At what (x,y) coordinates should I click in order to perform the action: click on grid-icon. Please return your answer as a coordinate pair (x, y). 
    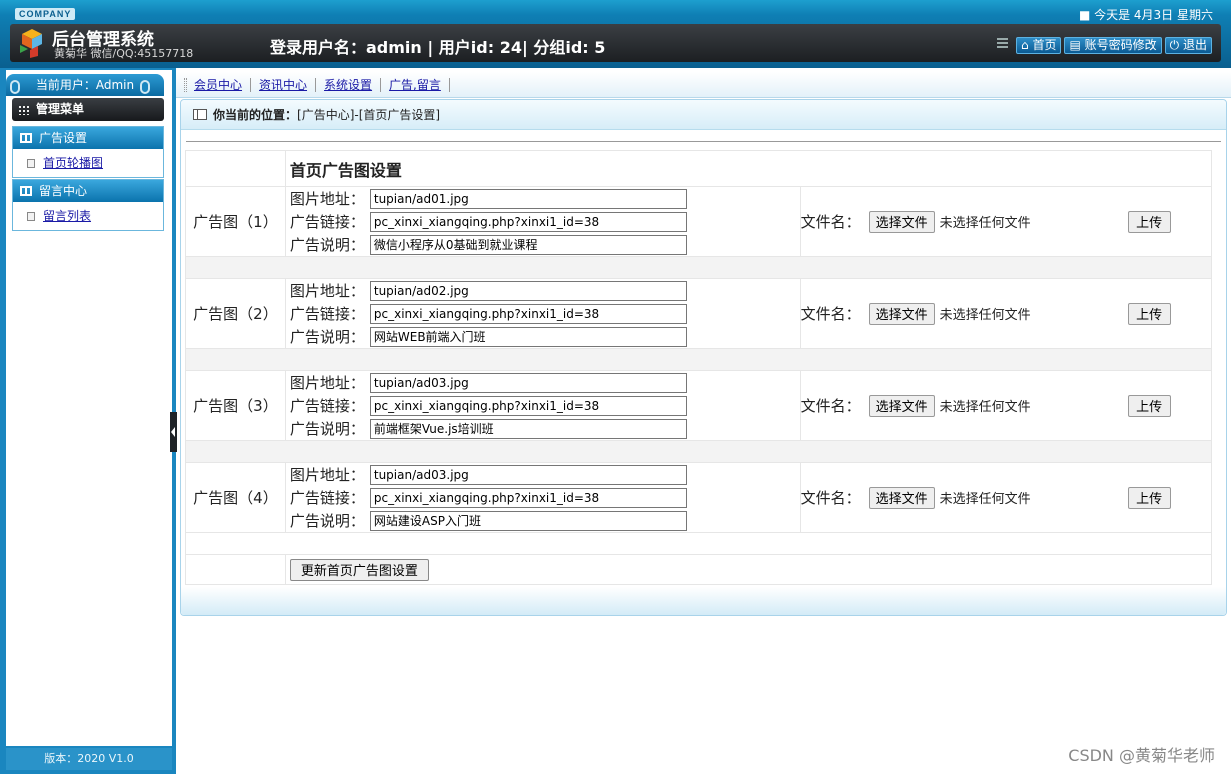
    Looking at the image, I should click on (24, 110).